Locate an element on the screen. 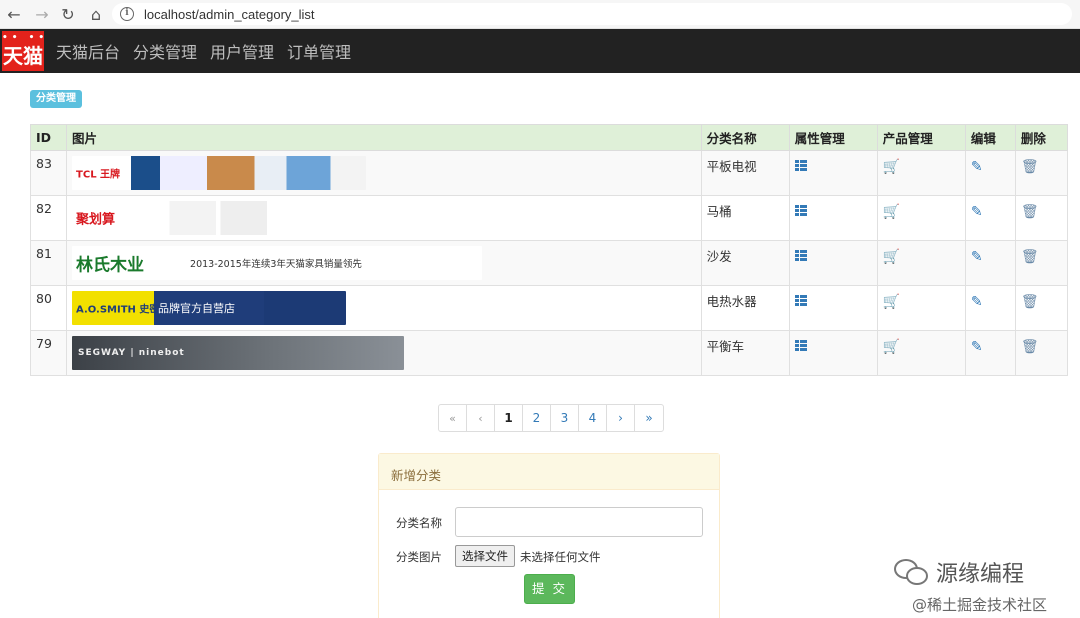 The width and height of the screenshot is (1080, 618). pagination-last: » is located at coordinates (649, 418).